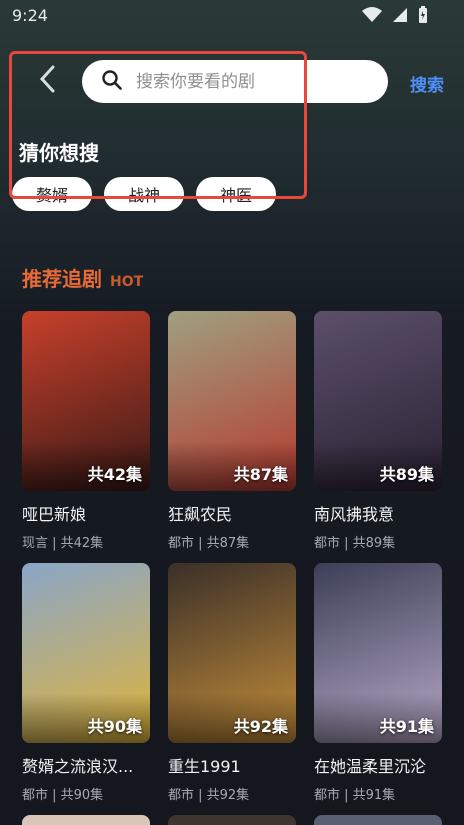  What do you see at coordinates (423, 15) in the screenshot?
I see `battery-icon` at bounding box center [423, 15].